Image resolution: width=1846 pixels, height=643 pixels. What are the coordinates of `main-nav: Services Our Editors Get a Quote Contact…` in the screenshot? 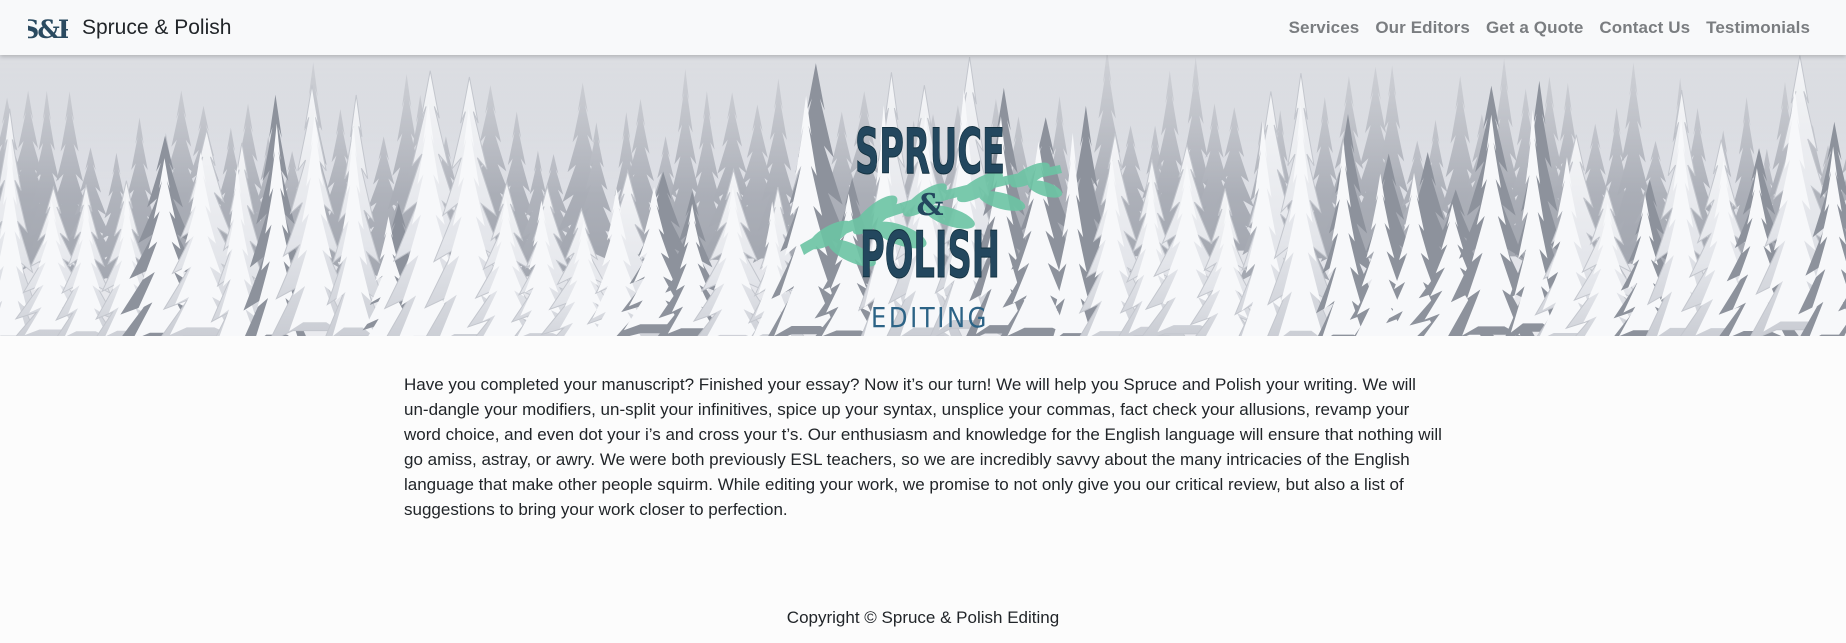 It's located at (1549, 27).